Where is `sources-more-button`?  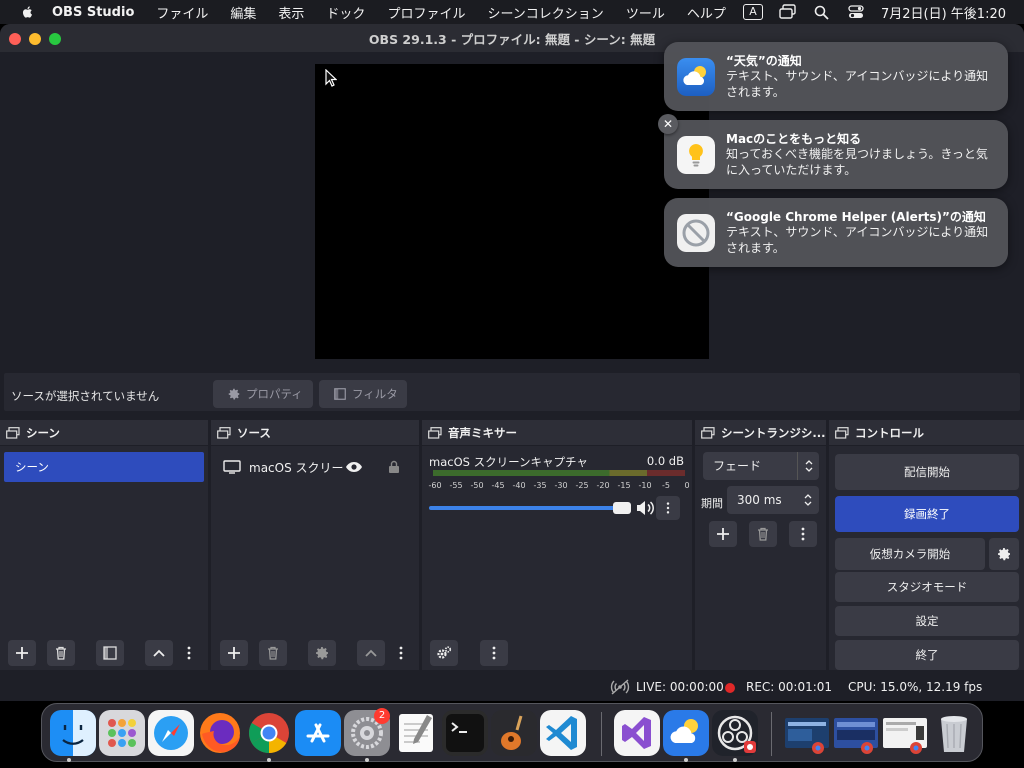 sources-more-button is located at coordinates (401, 653).